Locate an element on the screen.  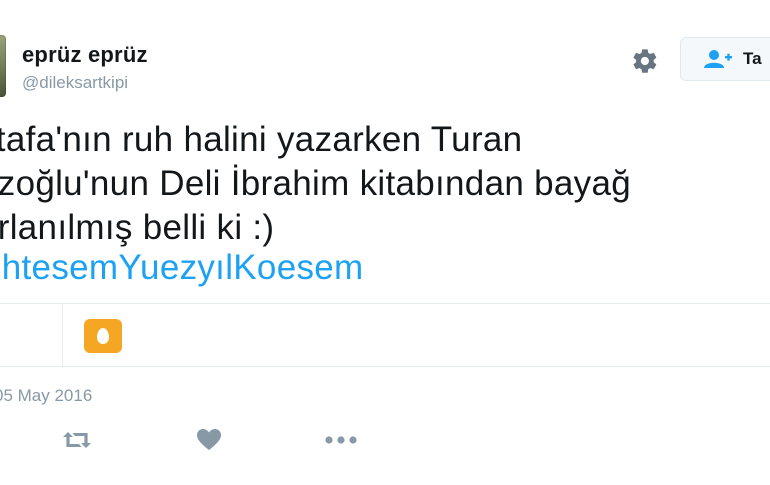
settings-button is located at coordinates (645, 61).